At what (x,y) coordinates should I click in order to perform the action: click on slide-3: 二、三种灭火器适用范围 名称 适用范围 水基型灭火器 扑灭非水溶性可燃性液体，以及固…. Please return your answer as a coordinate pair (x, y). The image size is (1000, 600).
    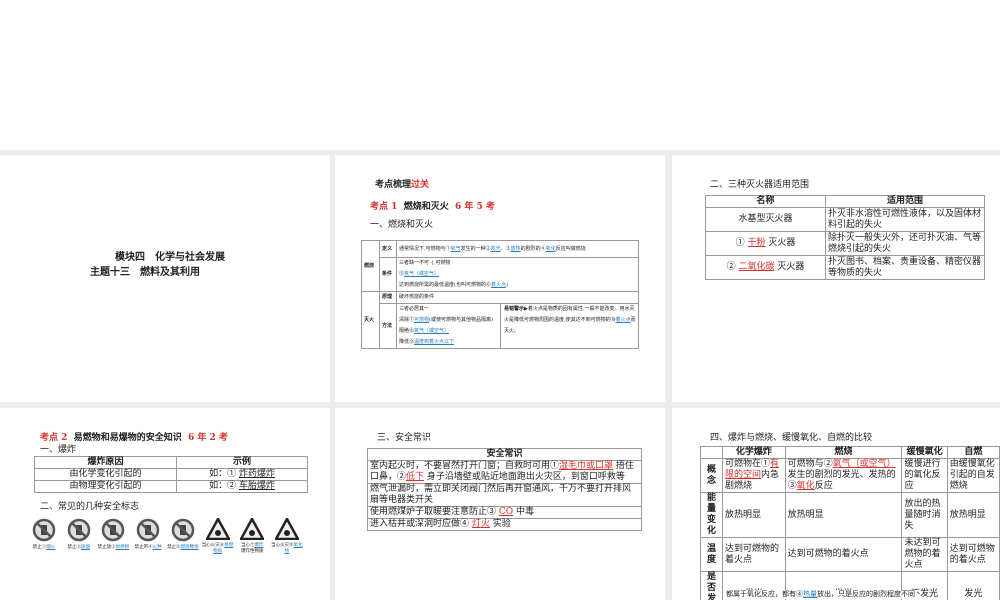
    Looking at the image, I should click on (836, 278).